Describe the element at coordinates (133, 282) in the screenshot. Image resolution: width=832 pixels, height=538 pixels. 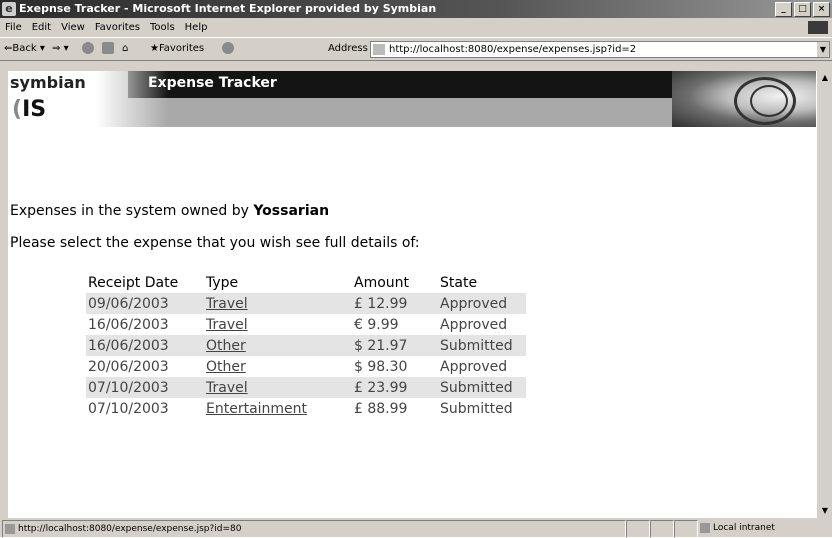
I see `header-receipt-date: Receipt Date` at that location.